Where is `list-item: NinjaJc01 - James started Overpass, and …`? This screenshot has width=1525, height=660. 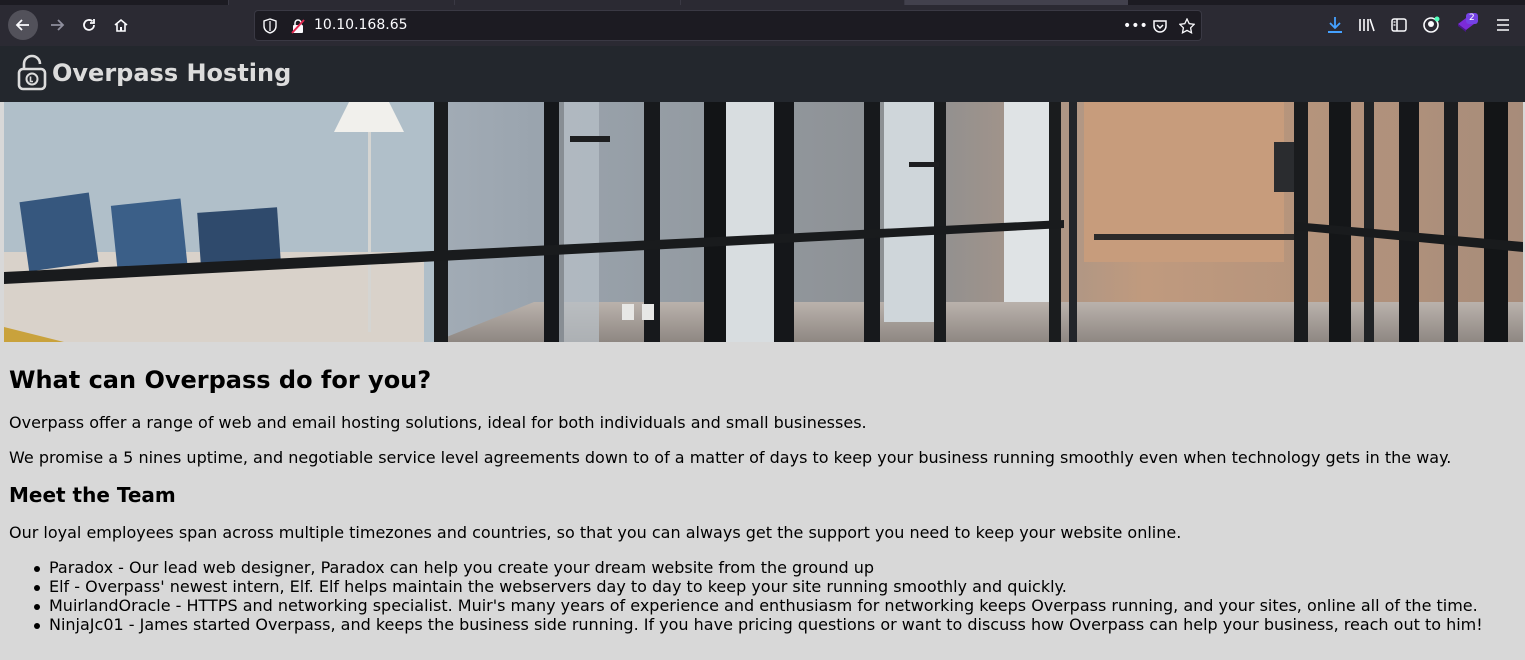
list-item: NinjaJc01 - James started Overpass, and … is located at coordinates (776, 624).